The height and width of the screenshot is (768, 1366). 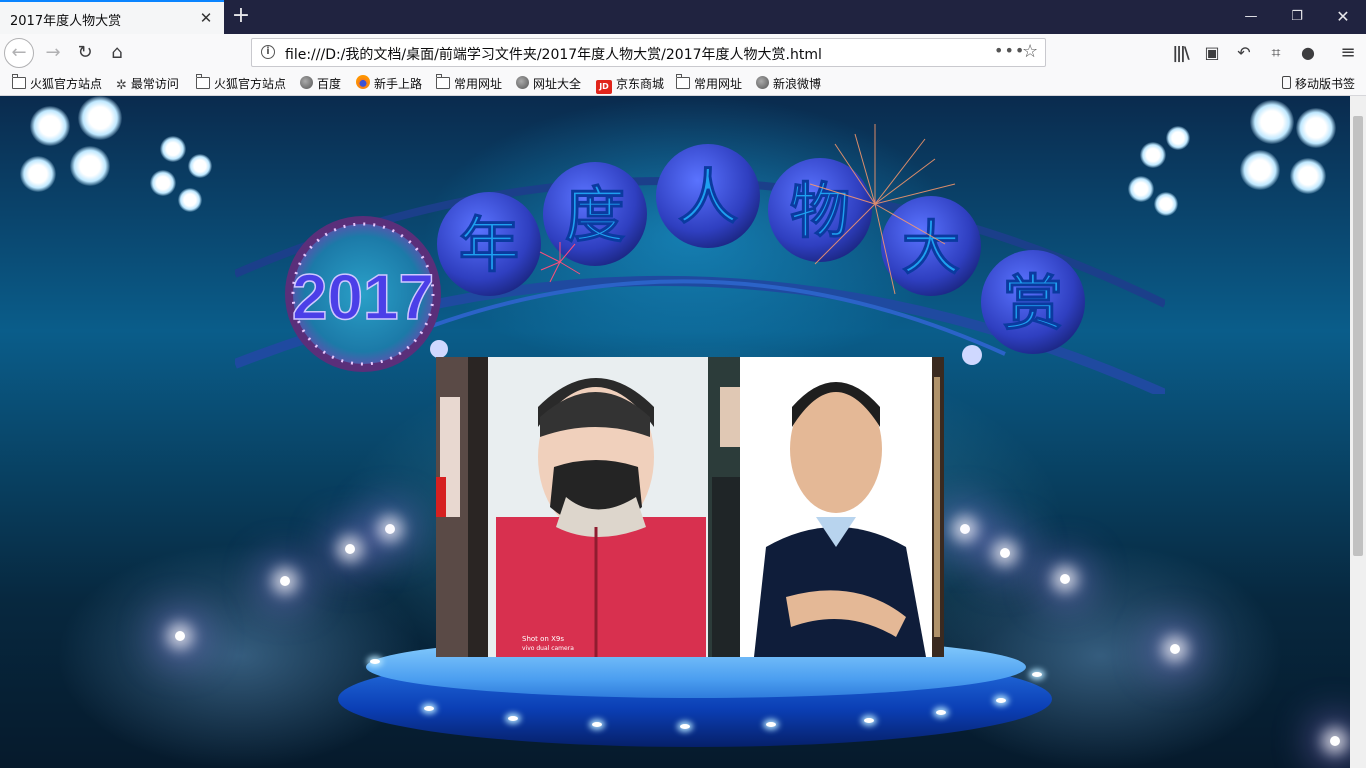 I want to click on bookmark-item: 百度, so click(x=320, y=84).